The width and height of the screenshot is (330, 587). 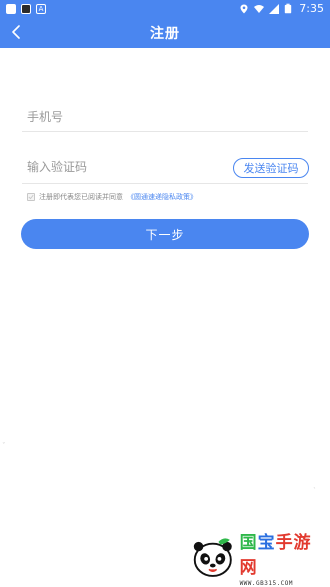 I want to click on title-bar: 注册, so click(x=165, y=32).